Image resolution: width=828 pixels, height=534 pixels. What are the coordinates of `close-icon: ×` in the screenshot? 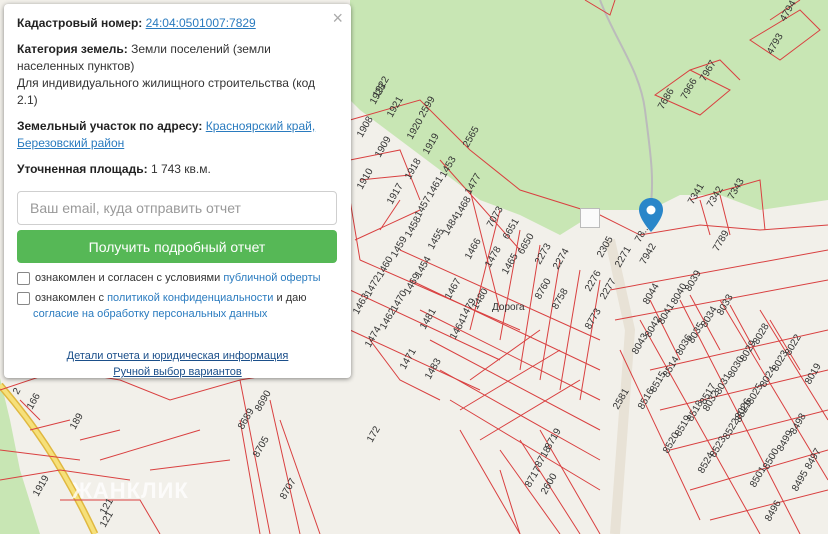 It's located at (337, 18).